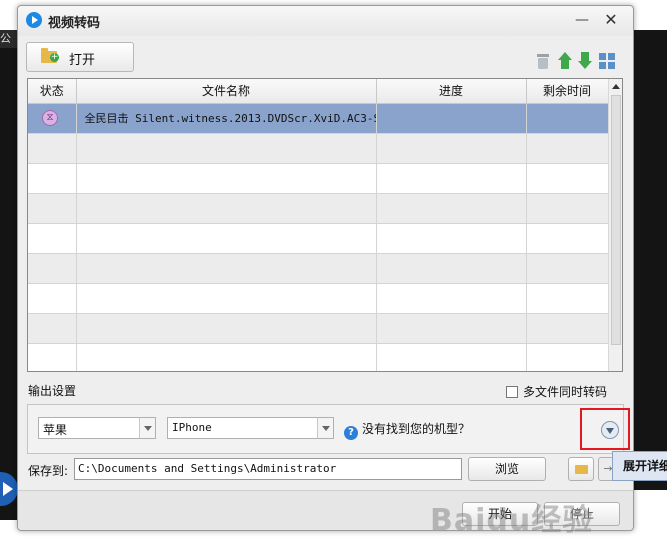  What do you see at coordinates (48, 471) in the screenshot?
I see `save-to-label: 保存到:` at bounding box center [48, 471].